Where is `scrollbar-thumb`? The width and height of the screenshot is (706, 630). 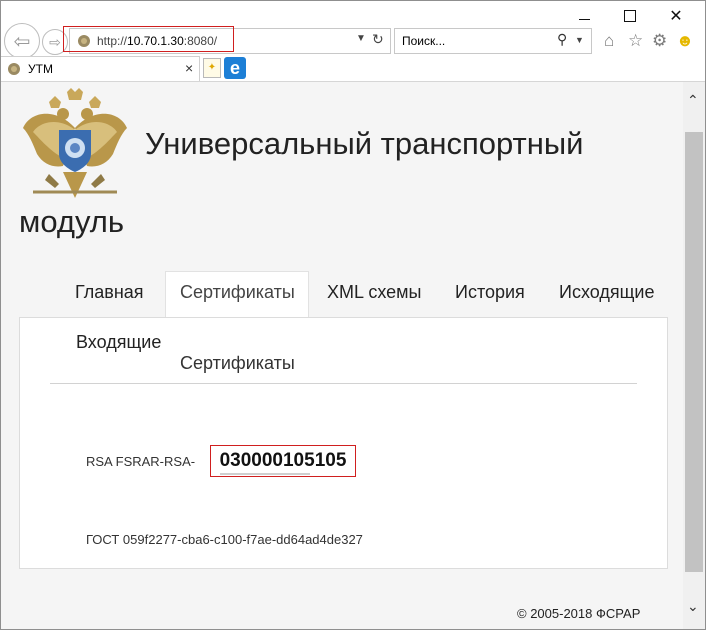 scrollbar-thumb is located at coordinates (694, 352).